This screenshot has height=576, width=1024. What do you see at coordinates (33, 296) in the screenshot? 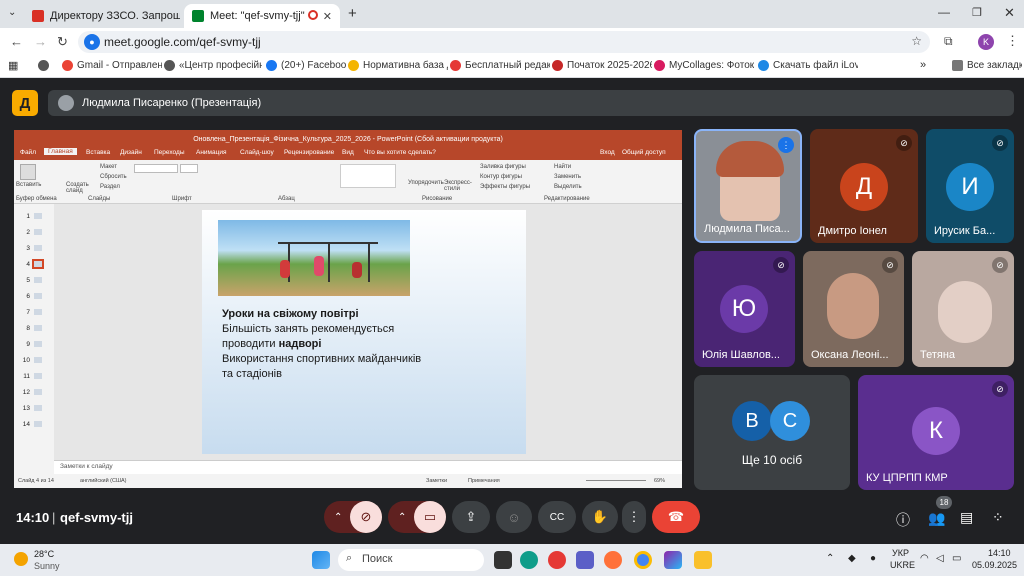
I see `slide-thumbnail: 6` at bounding box center [33, 296].